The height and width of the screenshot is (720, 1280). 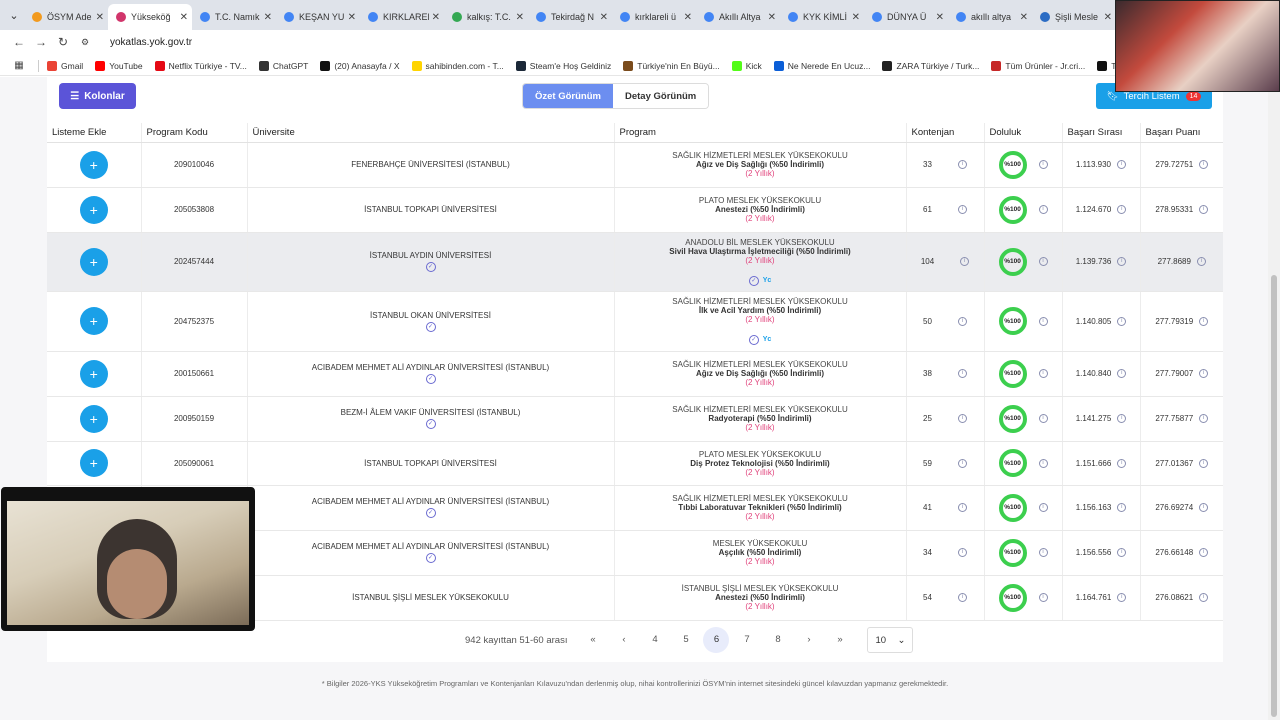 What do you see at coordinates (194, 133) in the screenshot?
I see `col-header: Program Kodu` at bounding box center [194, 133].